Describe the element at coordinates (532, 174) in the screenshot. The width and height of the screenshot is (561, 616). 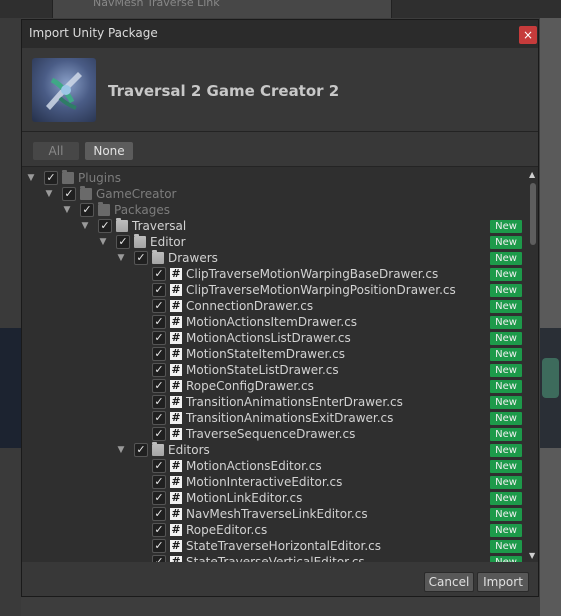
I see `scroll-up-icon: ▲` at that location.